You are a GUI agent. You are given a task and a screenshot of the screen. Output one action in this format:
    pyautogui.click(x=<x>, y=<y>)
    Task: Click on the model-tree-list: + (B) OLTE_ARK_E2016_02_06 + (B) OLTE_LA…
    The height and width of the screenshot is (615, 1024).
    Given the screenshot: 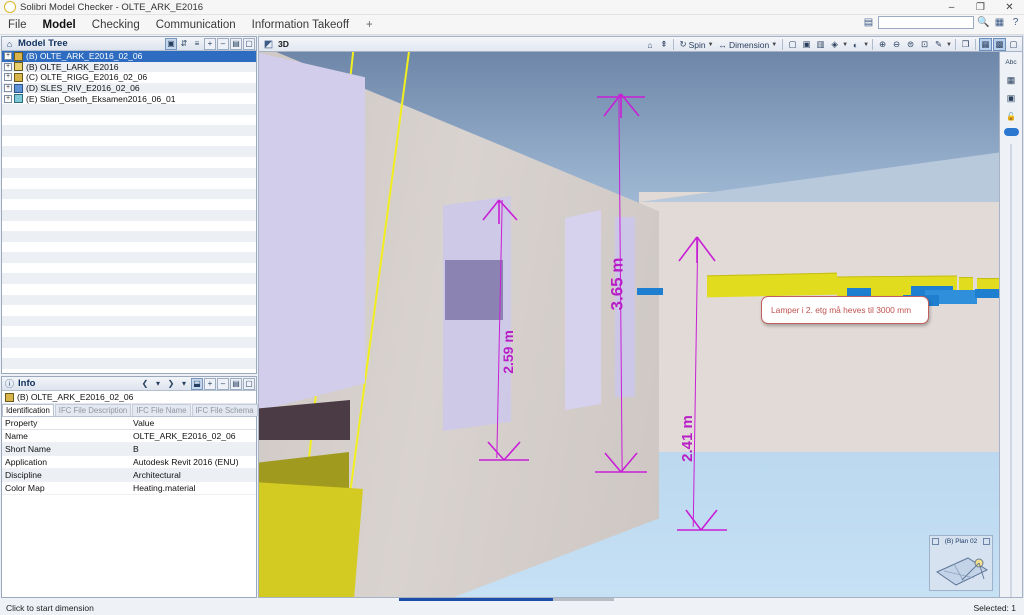 What is the action you would take?
    pyautogui.click(x=129, y=212)
    